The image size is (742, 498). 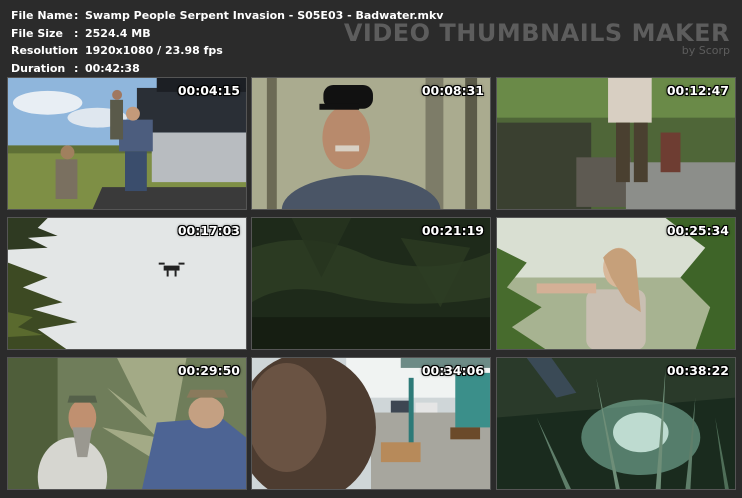 What do you see at coordinates (127, 423) in the screenshot?
I see `thumbnail-7: 00:29:50` at bounding box center [127, 423].